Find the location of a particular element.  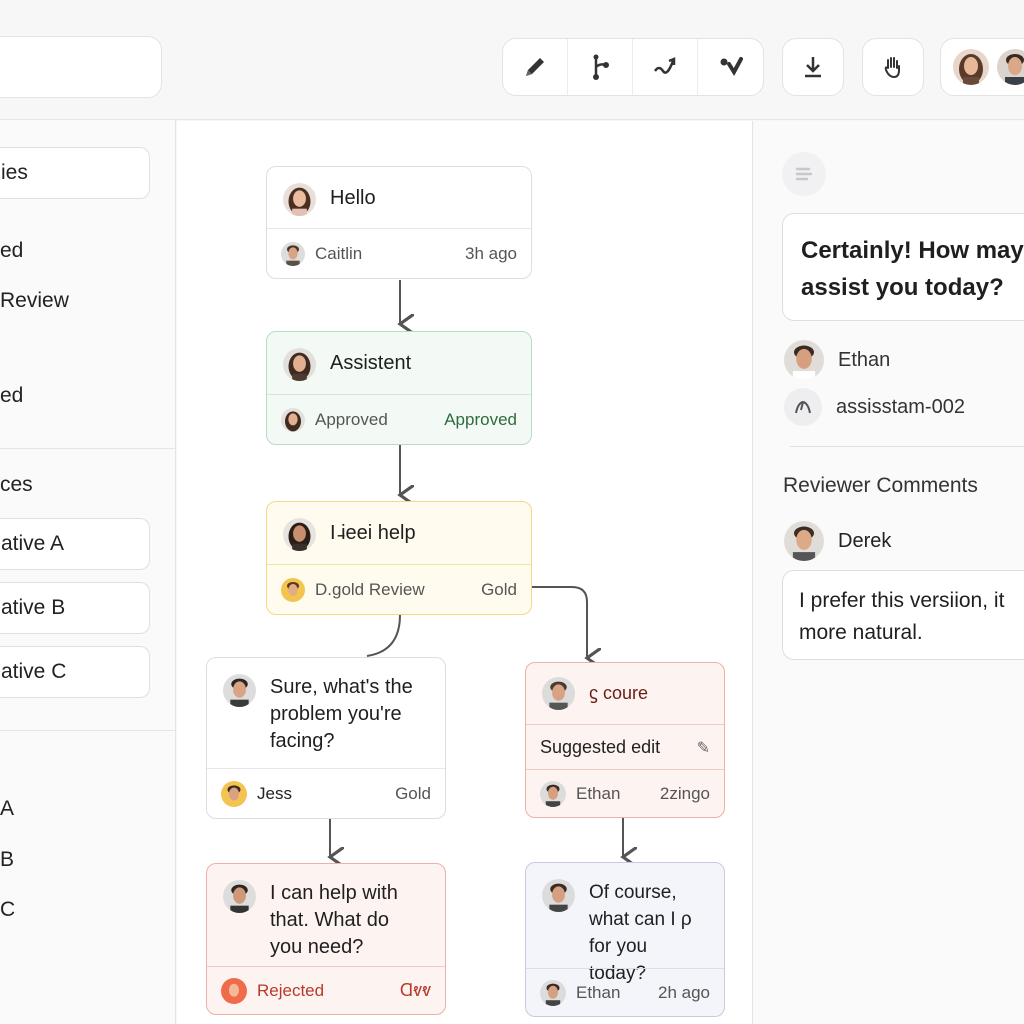

message-node-assistent: Assistent Approved Approved is located at coordinates (399, 388).